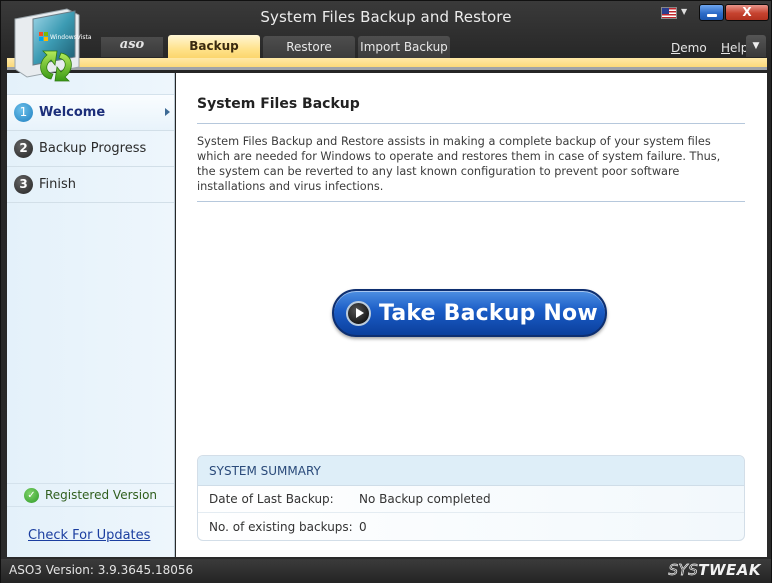 This screenshot has height=583, width=772. I want to click on app-logo-icon: WindowsVista, so click(53, 45).